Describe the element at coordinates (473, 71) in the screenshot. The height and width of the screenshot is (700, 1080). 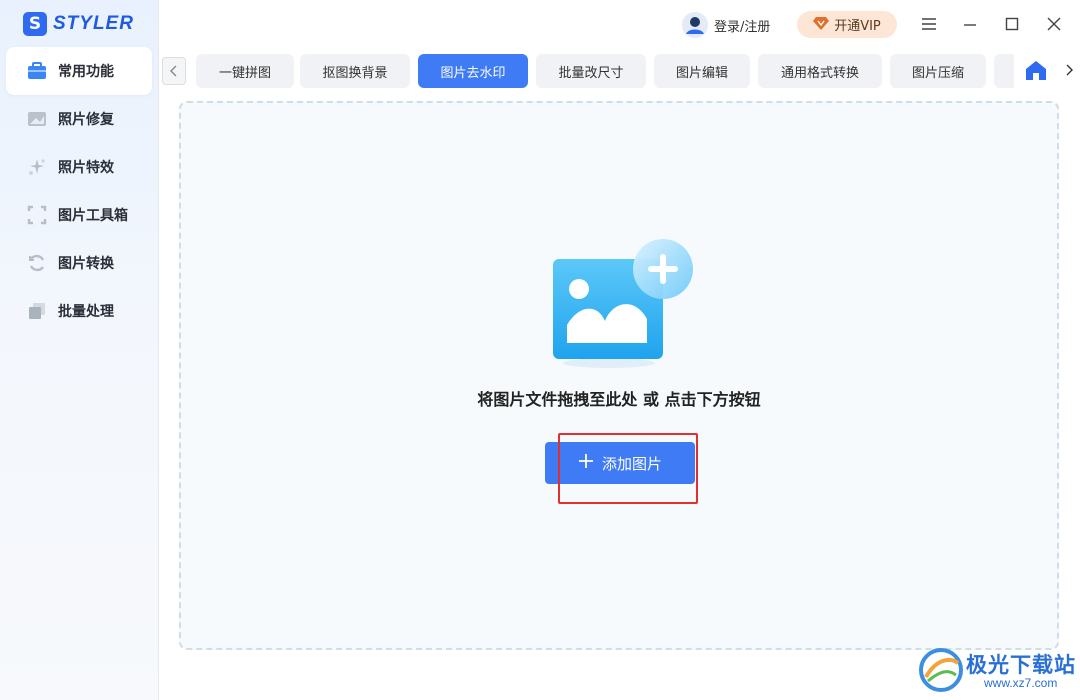
I see `tab-remove-watermark: 图片去水印` at that location.